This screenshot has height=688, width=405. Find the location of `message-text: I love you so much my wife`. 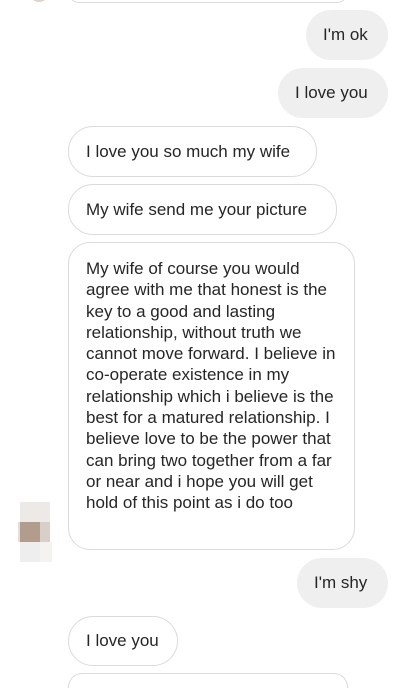

message-text: I love you so much my wife is located at coordinates (188, 151).